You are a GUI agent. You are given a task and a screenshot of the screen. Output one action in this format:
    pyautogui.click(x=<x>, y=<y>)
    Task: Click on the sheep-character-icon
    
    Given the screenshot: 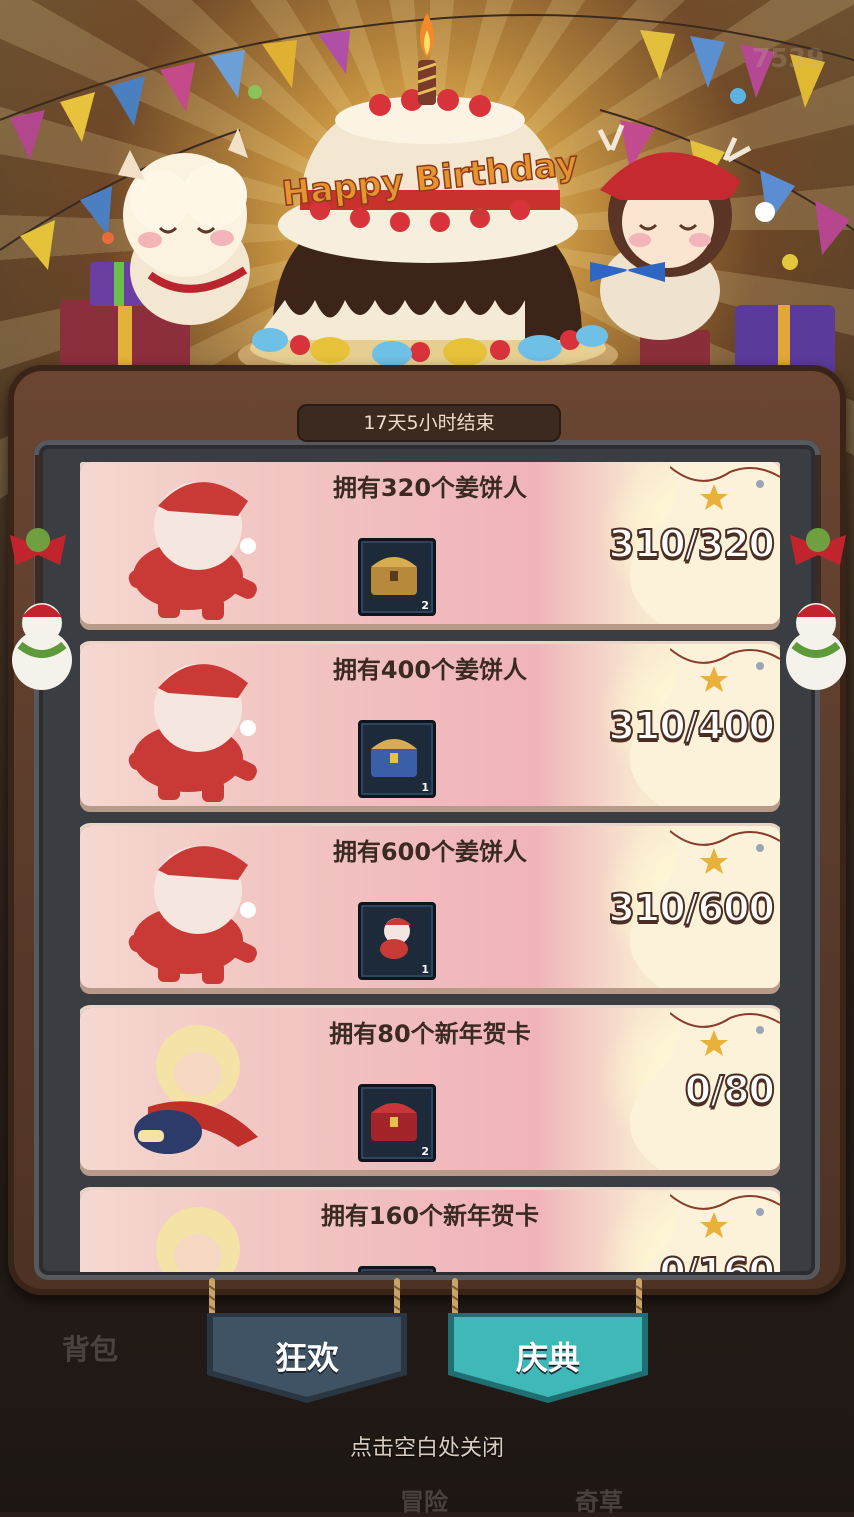 What is the action you would take?
    pyautogui.click(x=184, y=226)
    